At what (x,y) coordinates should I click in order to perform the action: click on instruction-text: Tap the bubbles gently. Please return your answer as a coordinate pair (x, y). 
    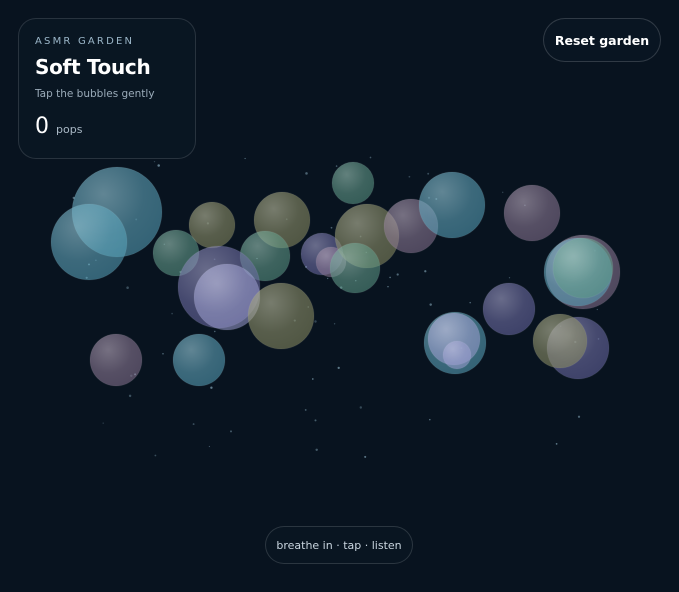
    Looking at the image, I should click on (95, 94).